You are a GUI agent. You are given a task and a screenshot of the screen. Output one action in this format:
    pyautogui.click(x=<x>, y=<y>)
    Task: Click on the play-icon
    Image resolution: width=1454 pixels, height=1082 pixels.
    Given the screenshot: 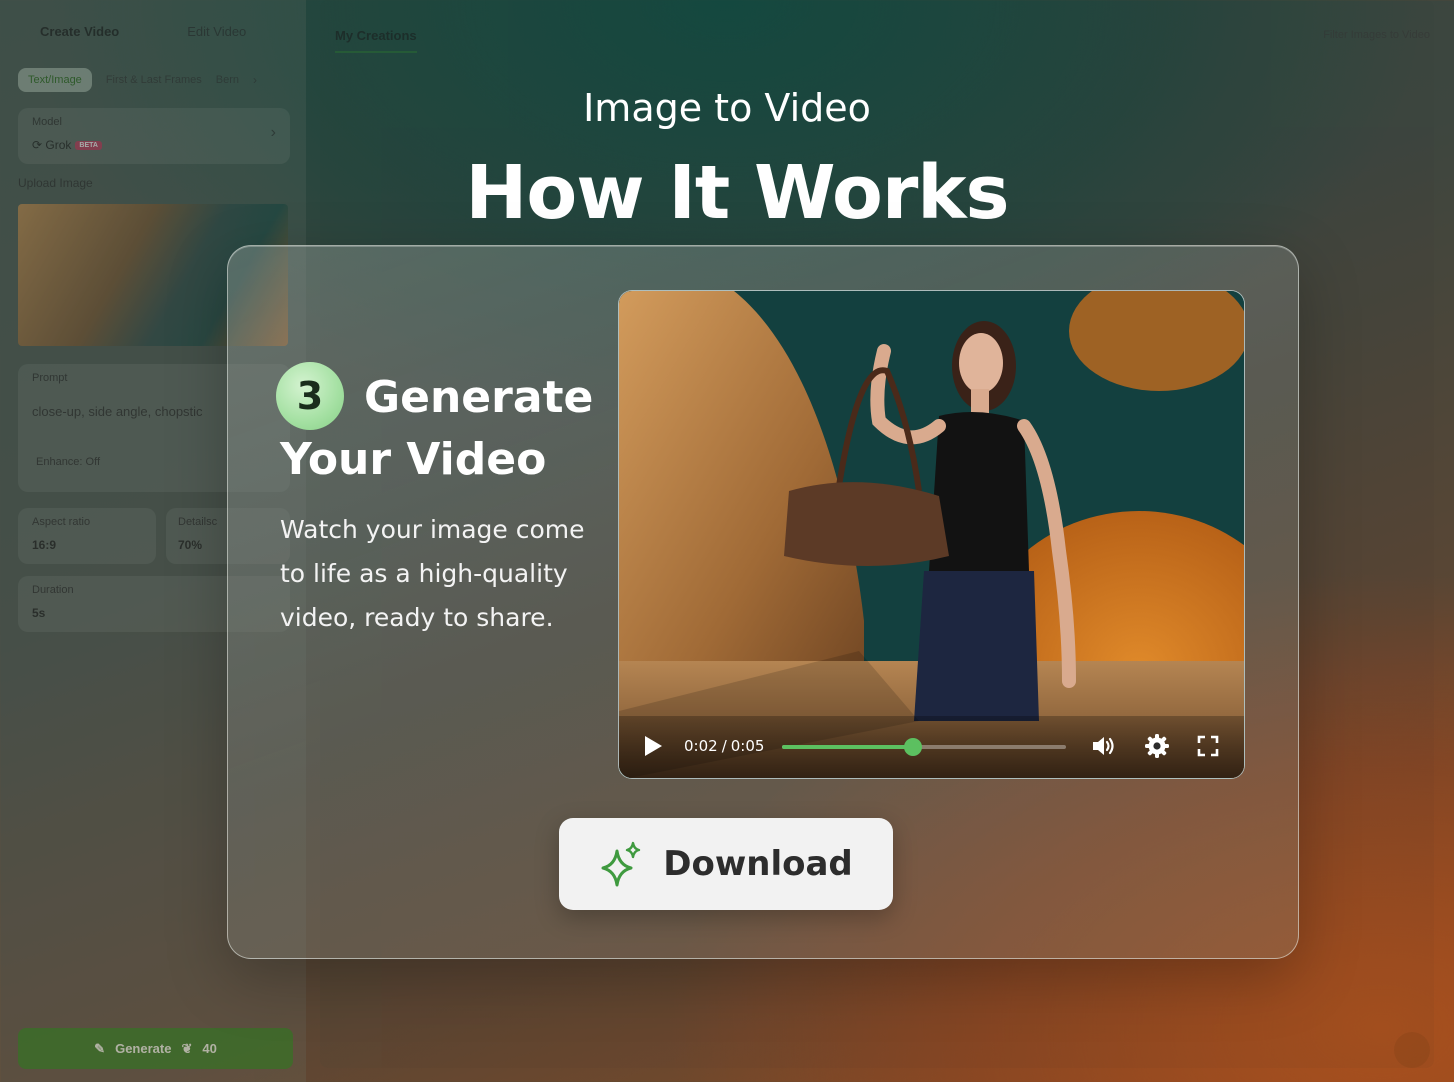 What is the action you would take?
    pyautogui.click(x=653, y=746)
    